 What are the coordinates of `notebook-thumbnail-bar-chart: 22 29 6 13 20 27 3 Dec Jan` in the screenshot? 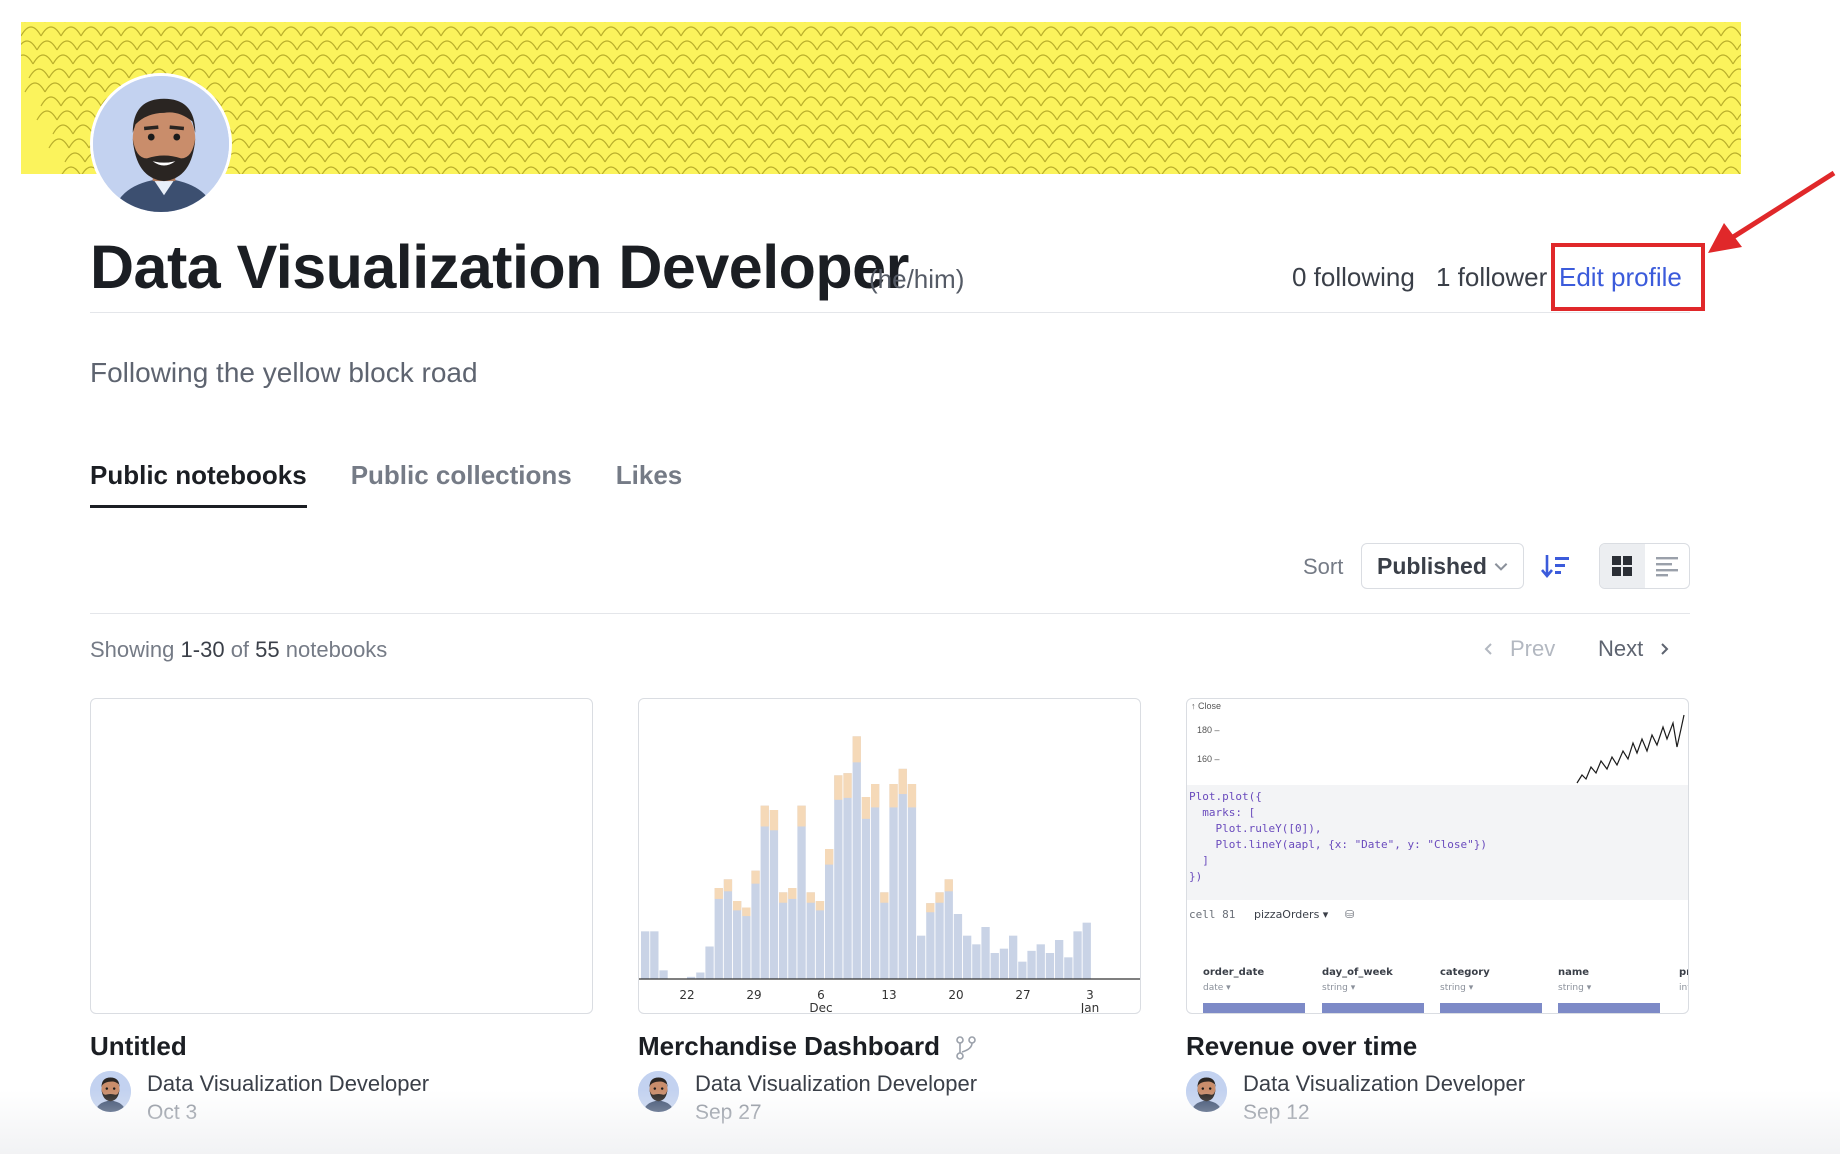 It's located at (889, 875).